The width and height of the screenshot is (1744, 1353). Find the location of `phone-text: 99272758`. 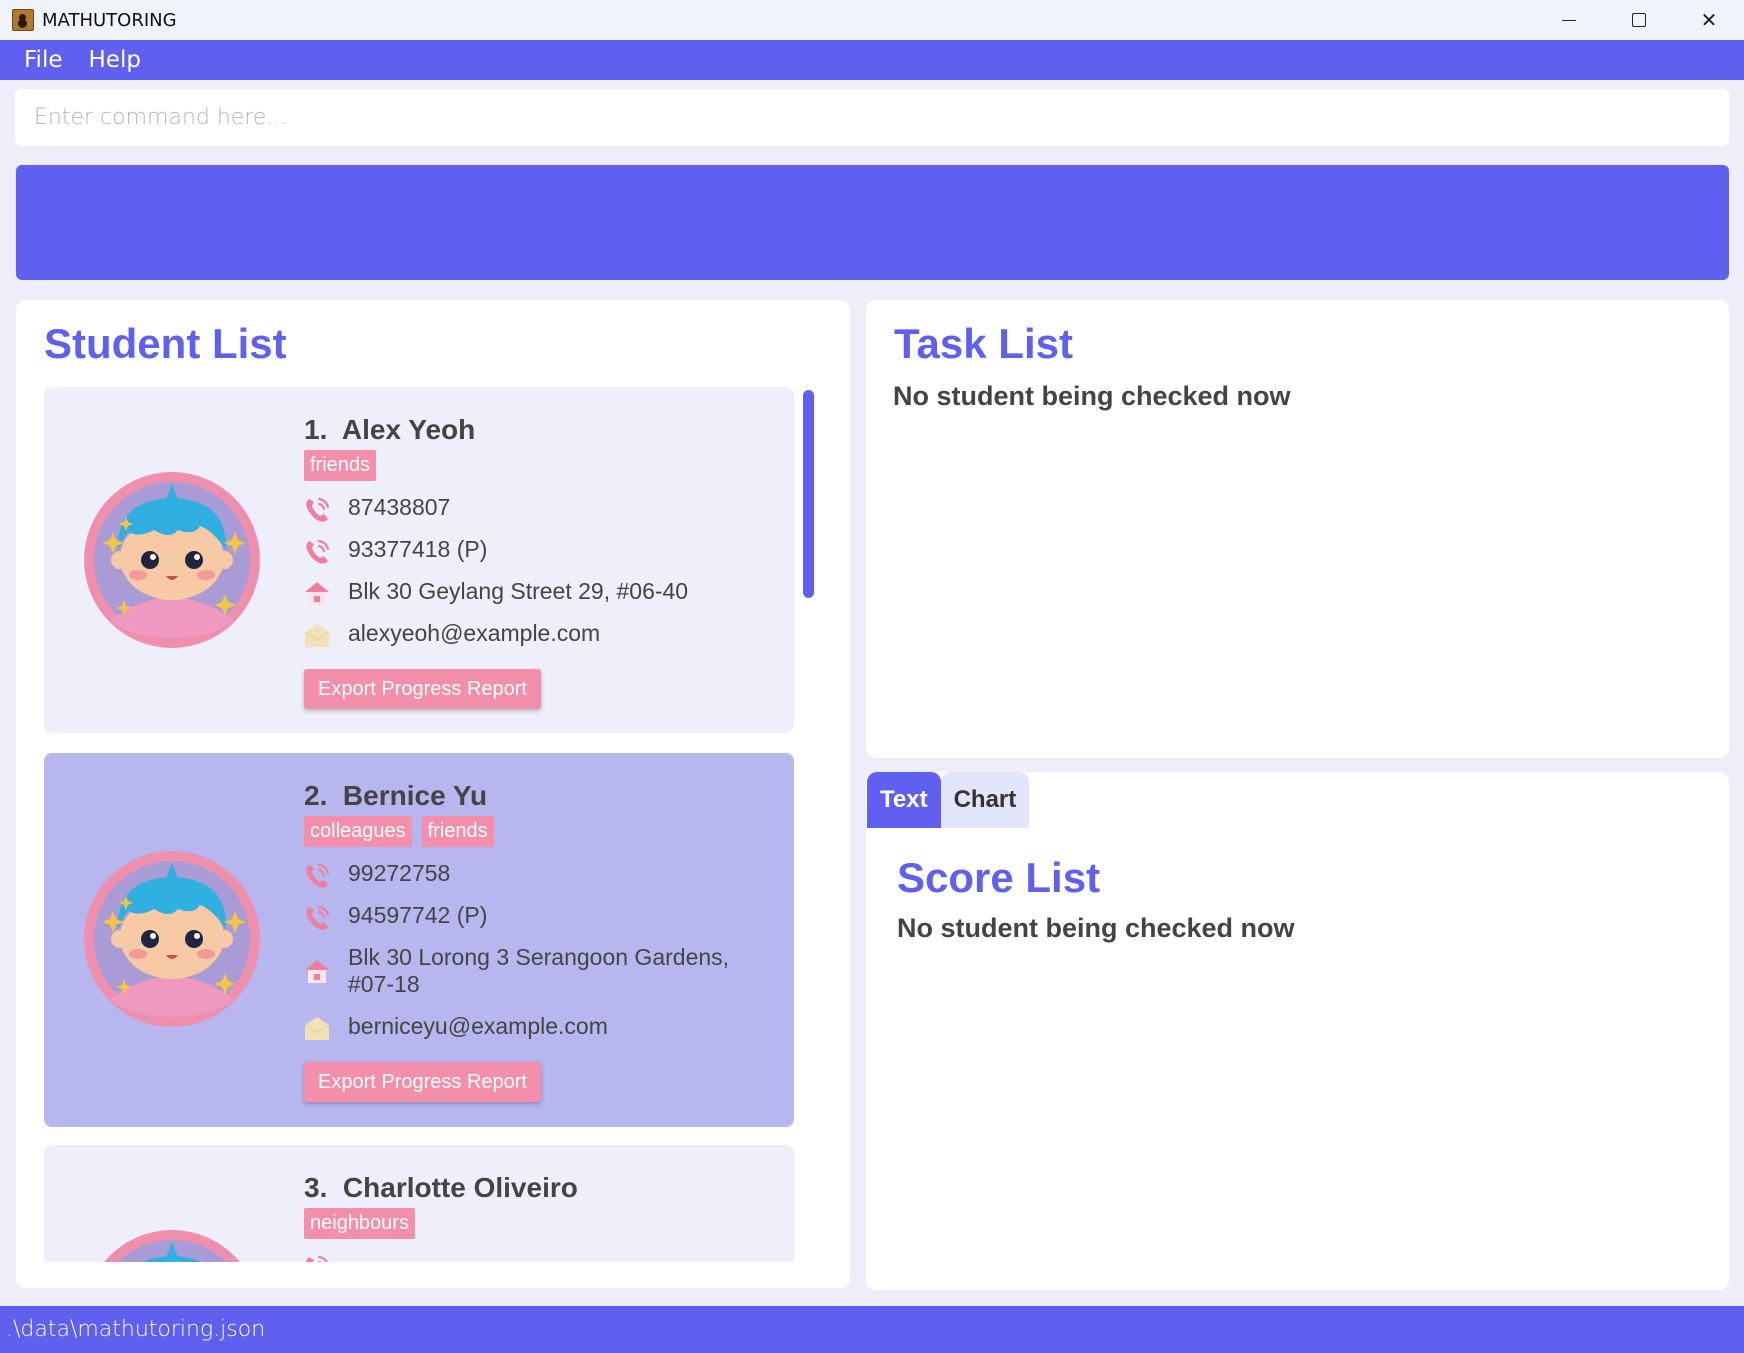

phone-text: 99272758 is located at coordinates (399, 873).